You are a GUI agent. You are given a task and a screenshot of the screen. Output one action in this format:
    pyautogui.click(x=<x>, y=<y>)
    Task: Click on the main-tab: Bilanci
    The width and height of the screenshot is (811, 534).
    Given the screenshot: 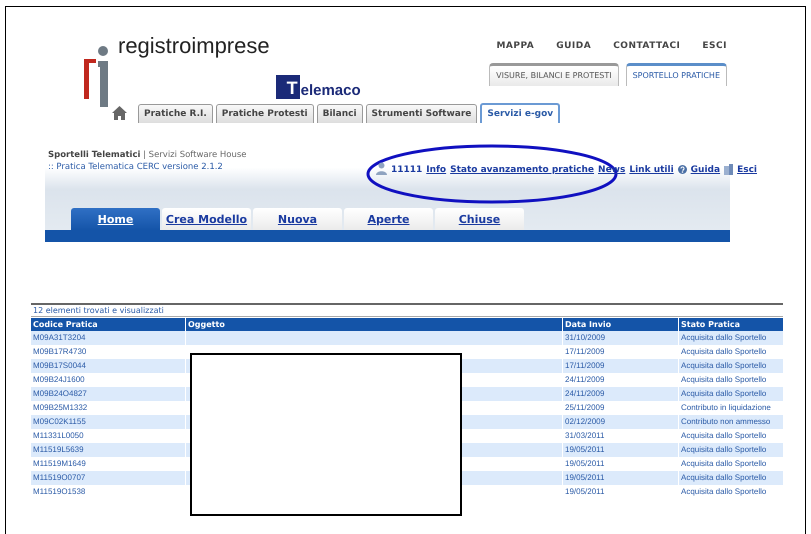 What is the action you would take?
    pyautogui.click(x=339, y=113)
    